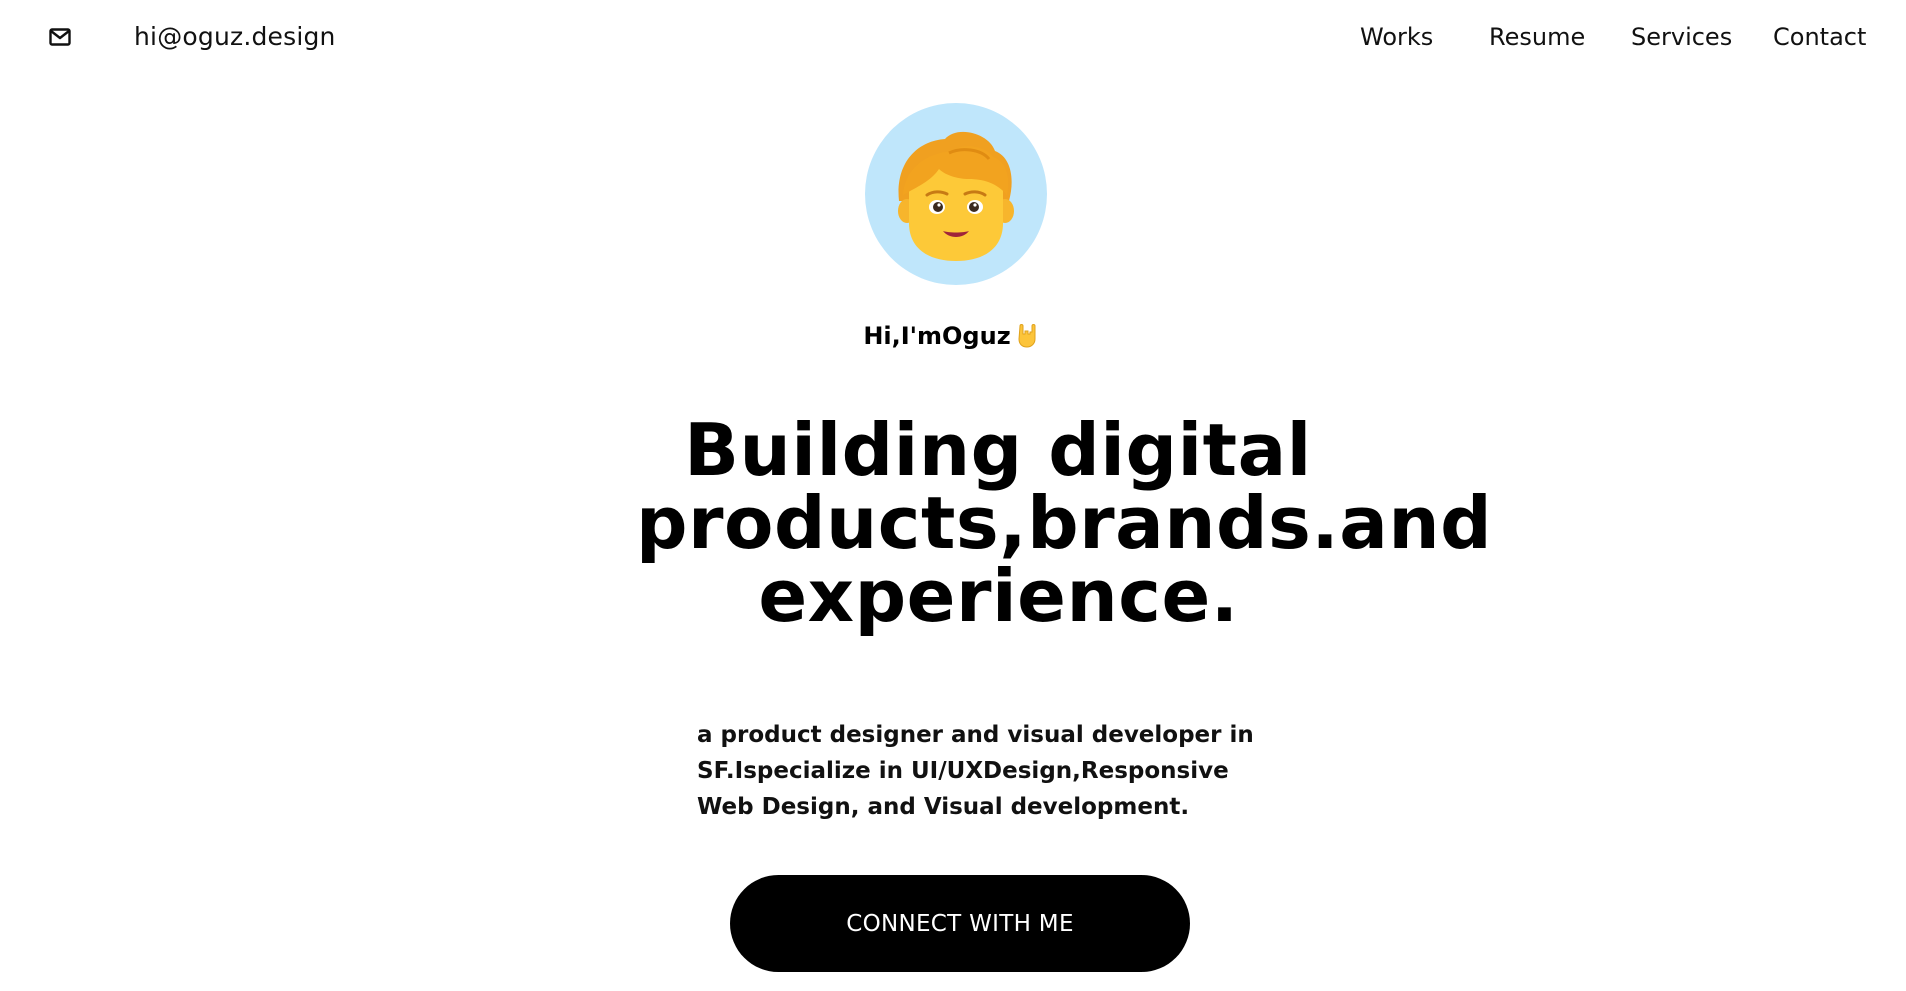 This screenshot has width=1906, height=991. Describe the element at coordinates (1537, 37) in the screenshot. I see `nav-link-resume: Resume` at that location.